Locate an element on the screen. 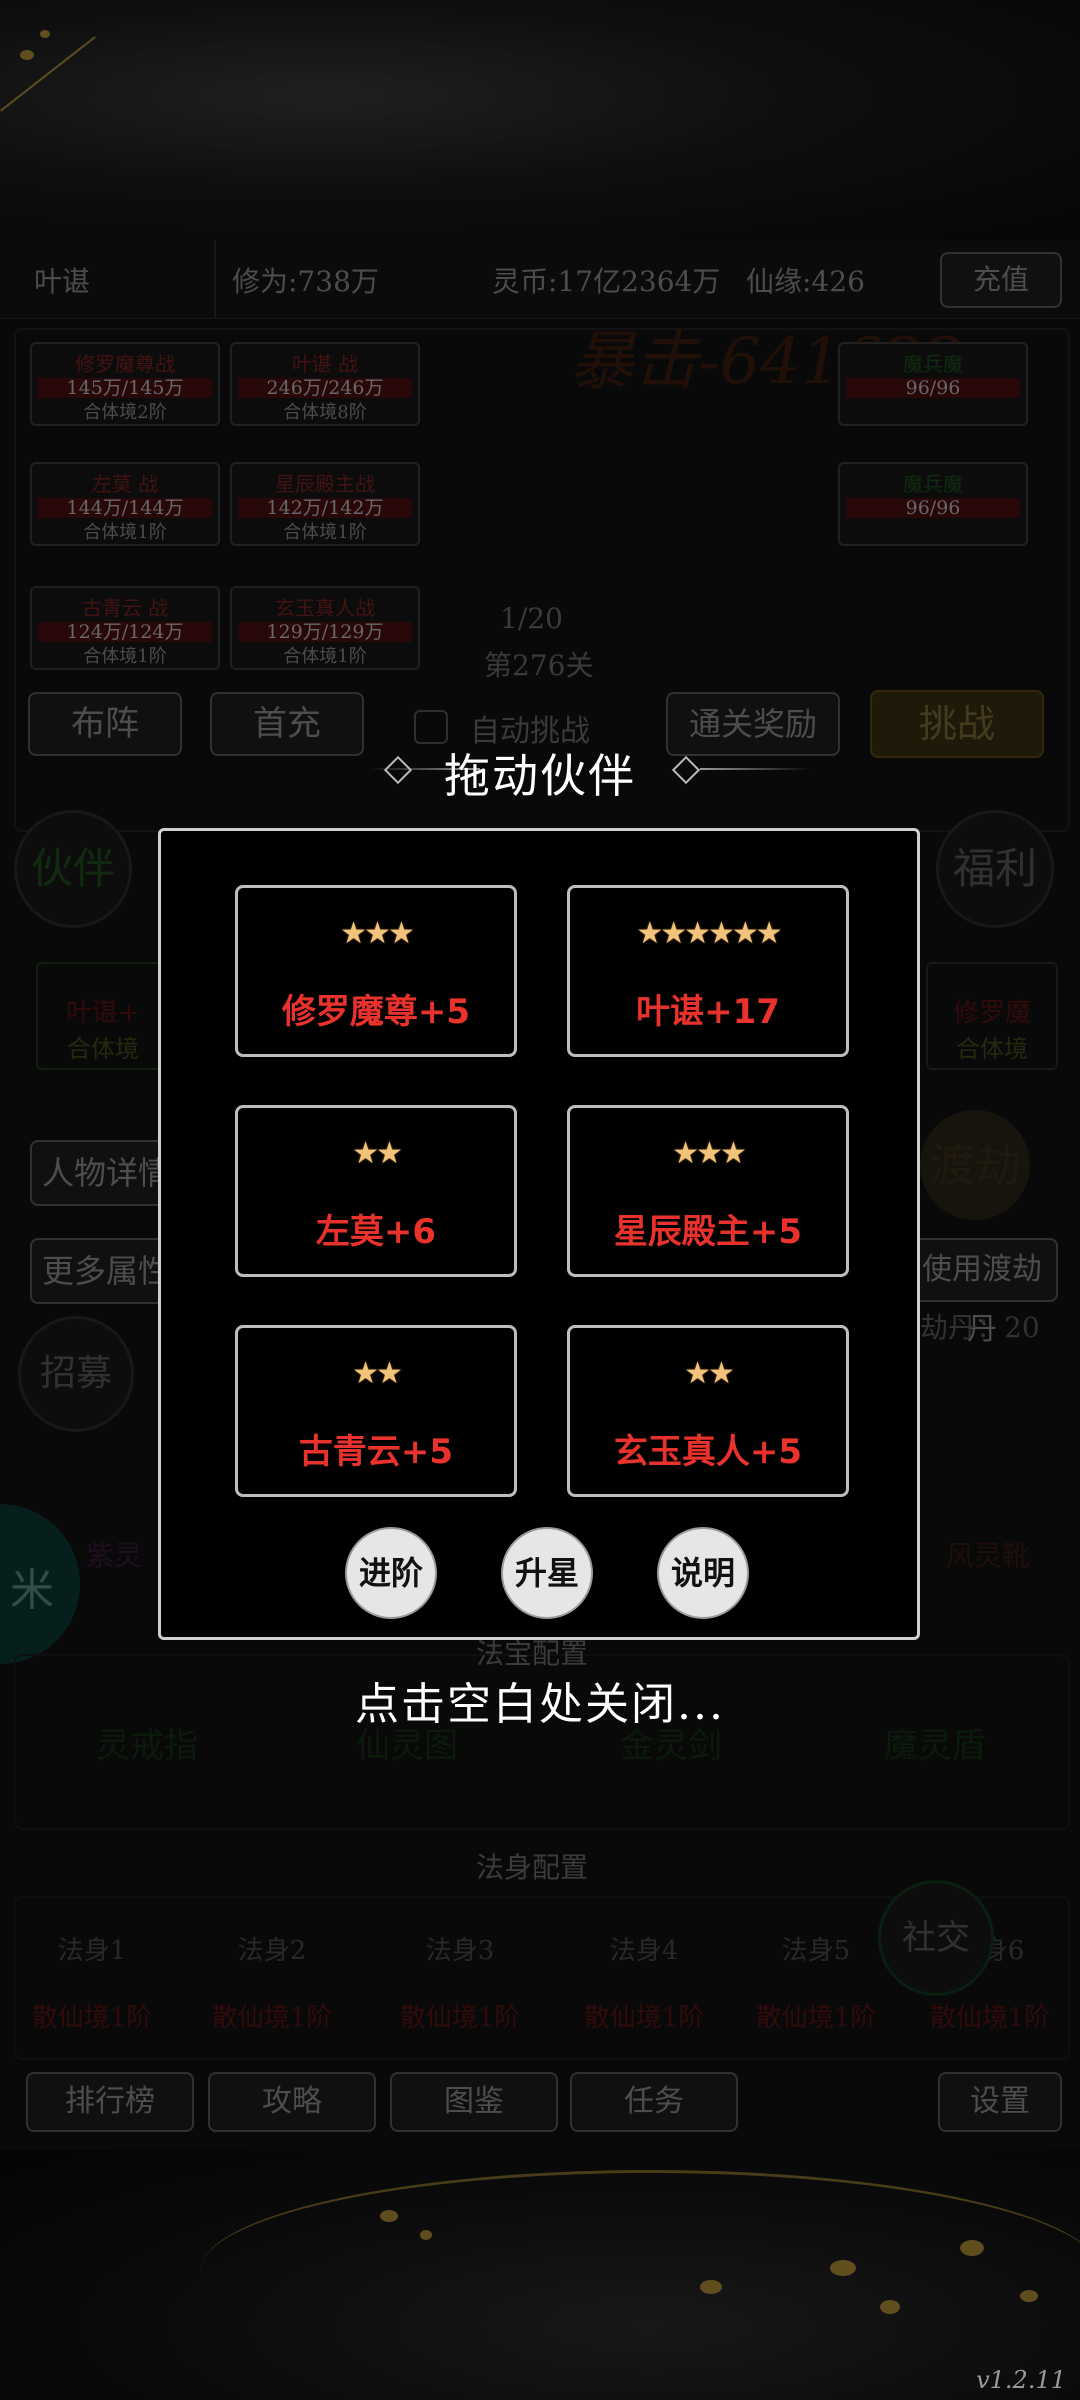 The image size is (1080, 2400). partner-slot: ★★★★★★ 叶谌+17 is located at coordinates (708, 971).